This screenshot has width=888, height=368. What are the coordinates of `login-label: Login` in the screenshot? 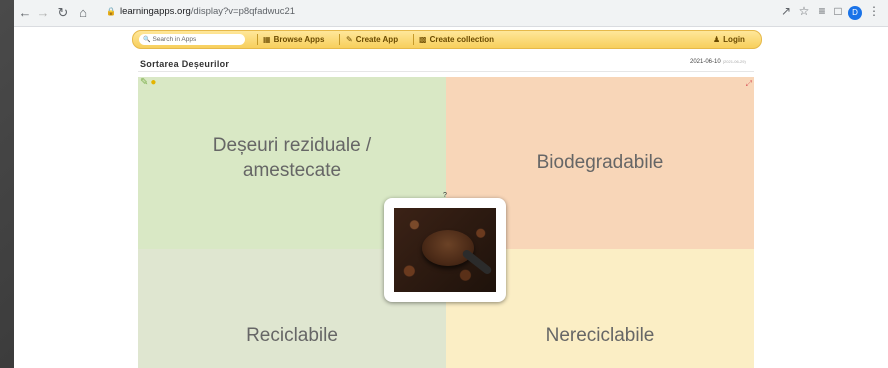 It's located at (734, 39).